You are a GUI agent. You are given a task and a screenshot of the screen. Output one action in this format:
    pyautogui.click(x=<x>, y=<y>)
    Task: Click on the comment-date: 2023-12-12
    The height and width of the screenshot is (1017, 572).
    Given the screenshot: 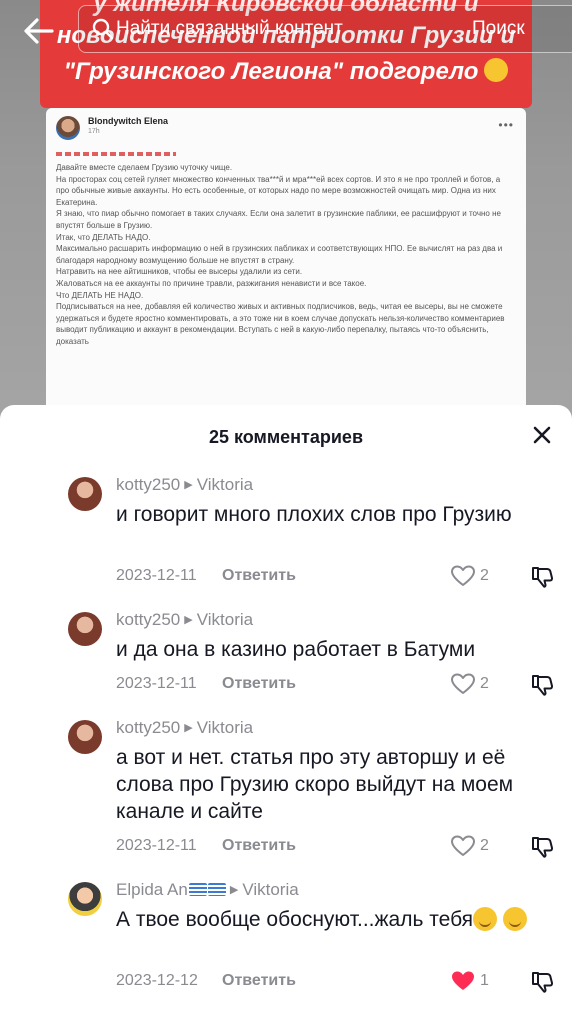 What is the action you would take?
    pyautogui.click(x=157, y=980)
    